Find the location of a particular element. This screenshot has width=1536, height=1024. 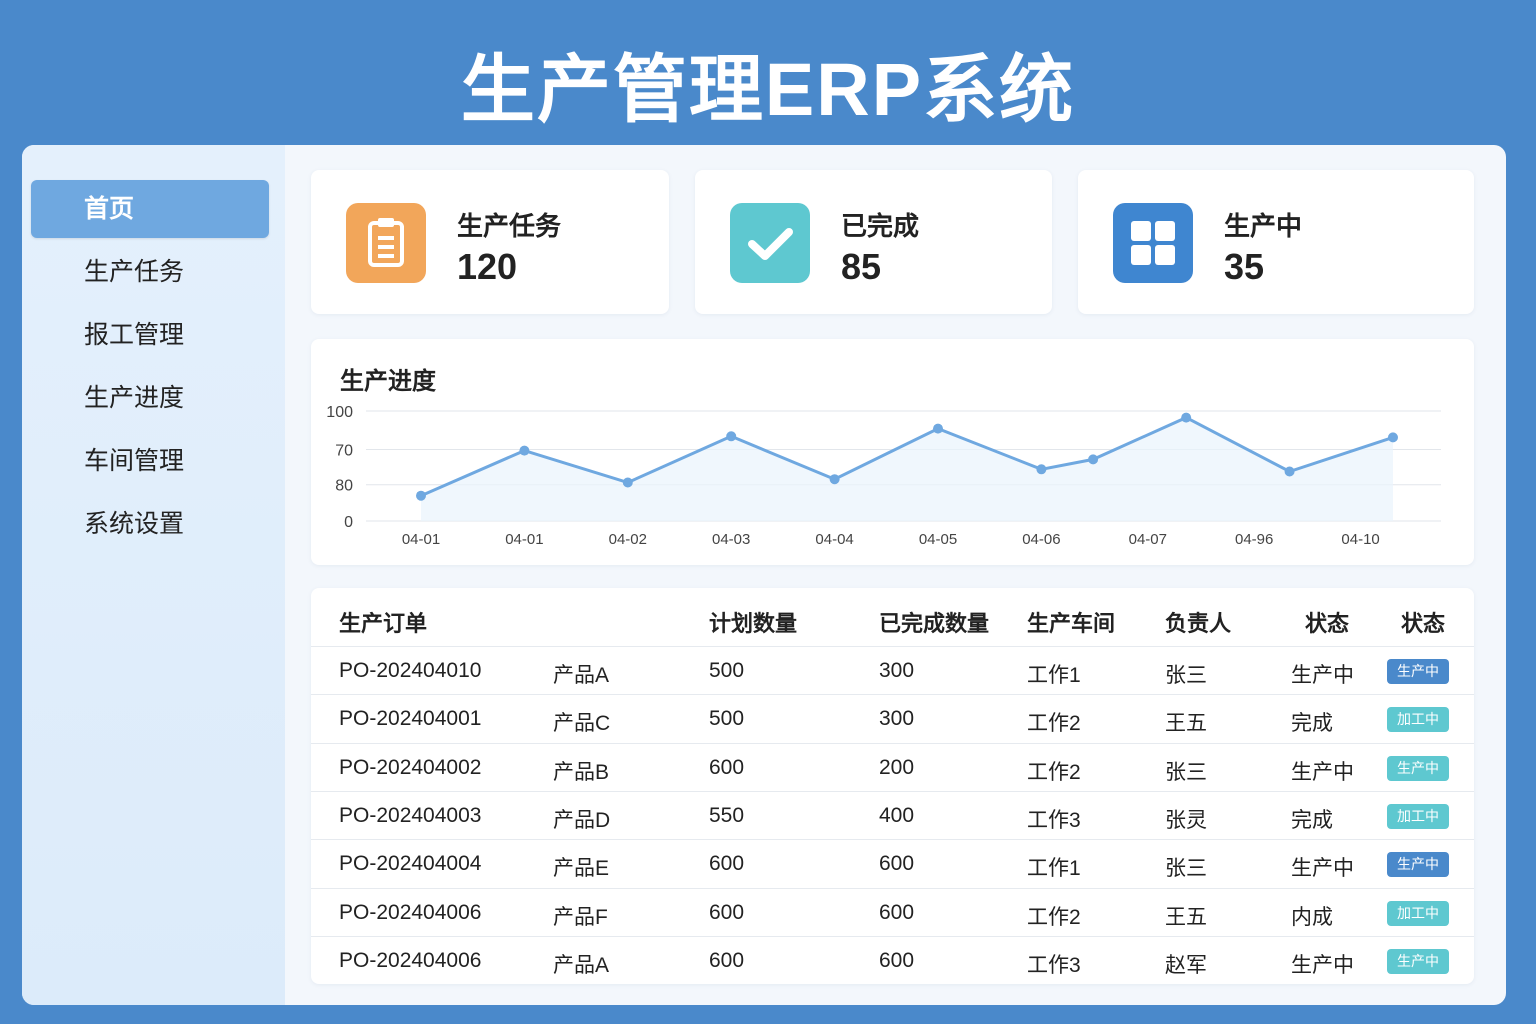

column-header: 生产车间 is located at coordinates (1071, 623).